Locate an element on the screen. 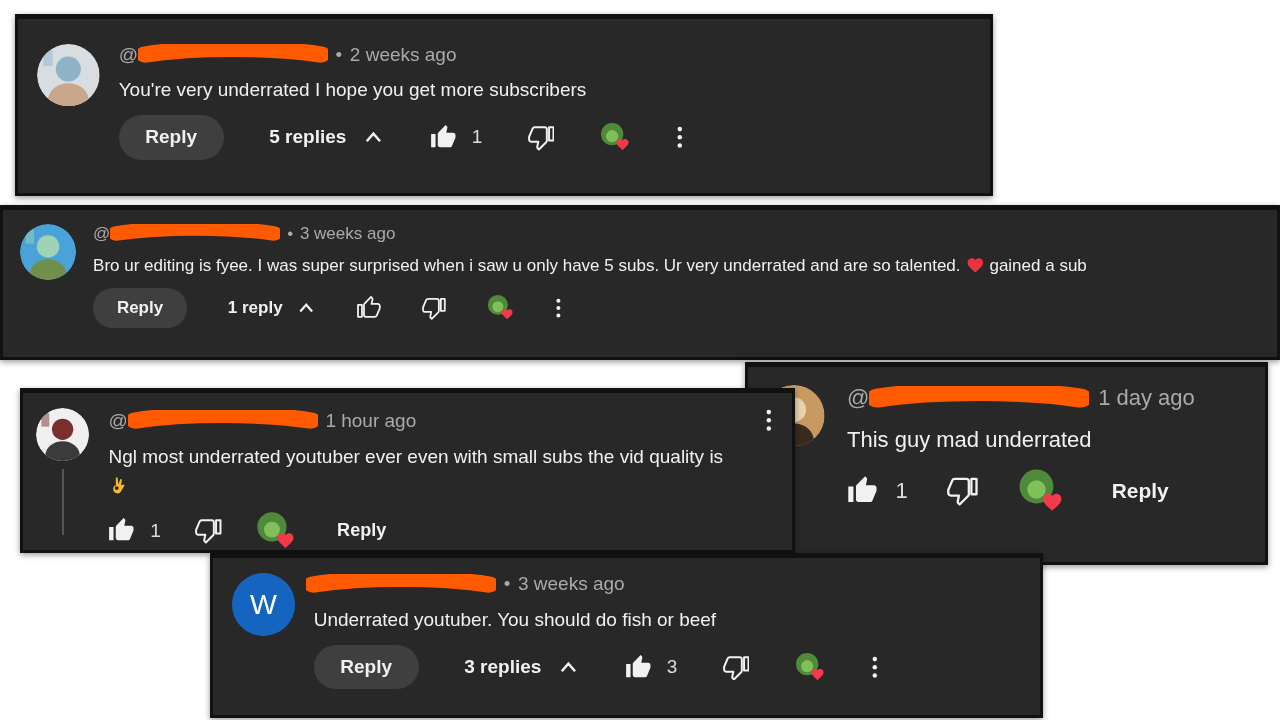 This screenshot has height=720, width=1280. timestamp: 2 weeks ago is located at coordinates (403, 54).